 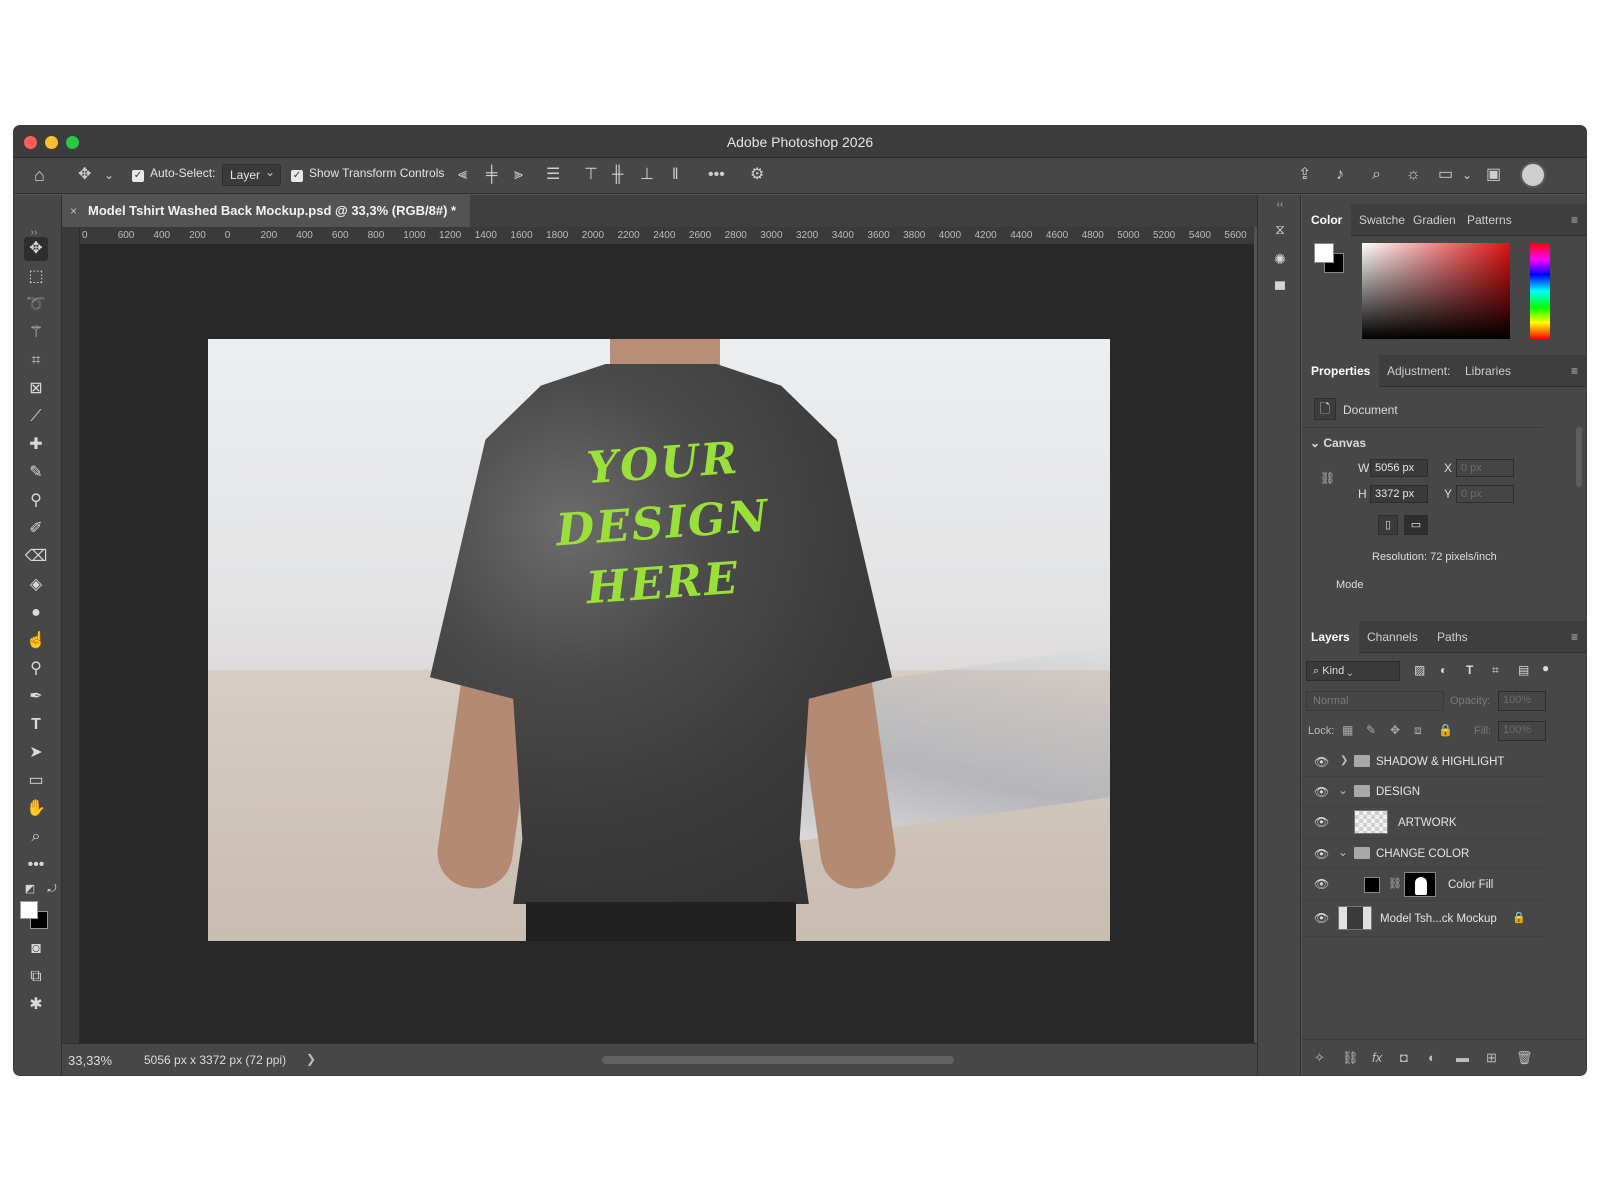 I want to click on lock-artboard-icon: ⧈, so click(x=1418, y=730).